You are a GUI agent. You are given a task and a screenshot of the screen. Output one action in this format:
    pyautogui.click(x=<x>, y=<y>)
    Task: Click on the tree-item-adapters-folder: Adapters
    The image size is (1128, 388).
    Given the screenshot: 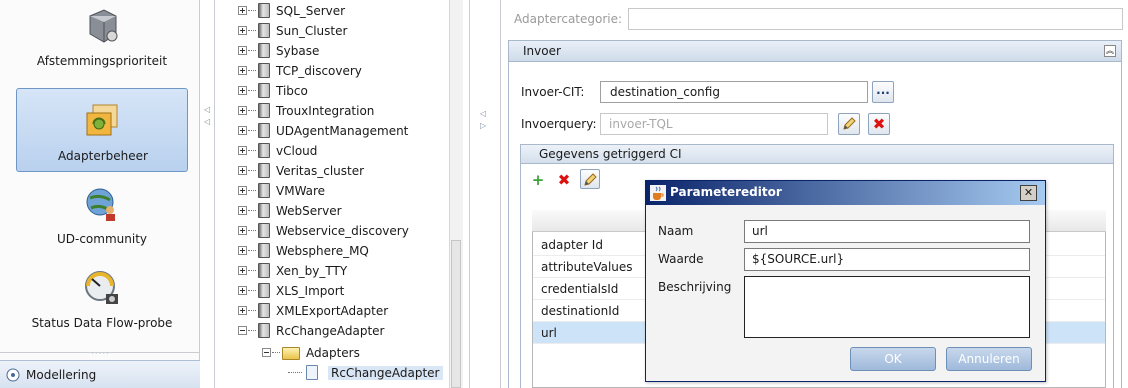 What is the action you would take?
    pyautogui.click(x=352, y=354)
    